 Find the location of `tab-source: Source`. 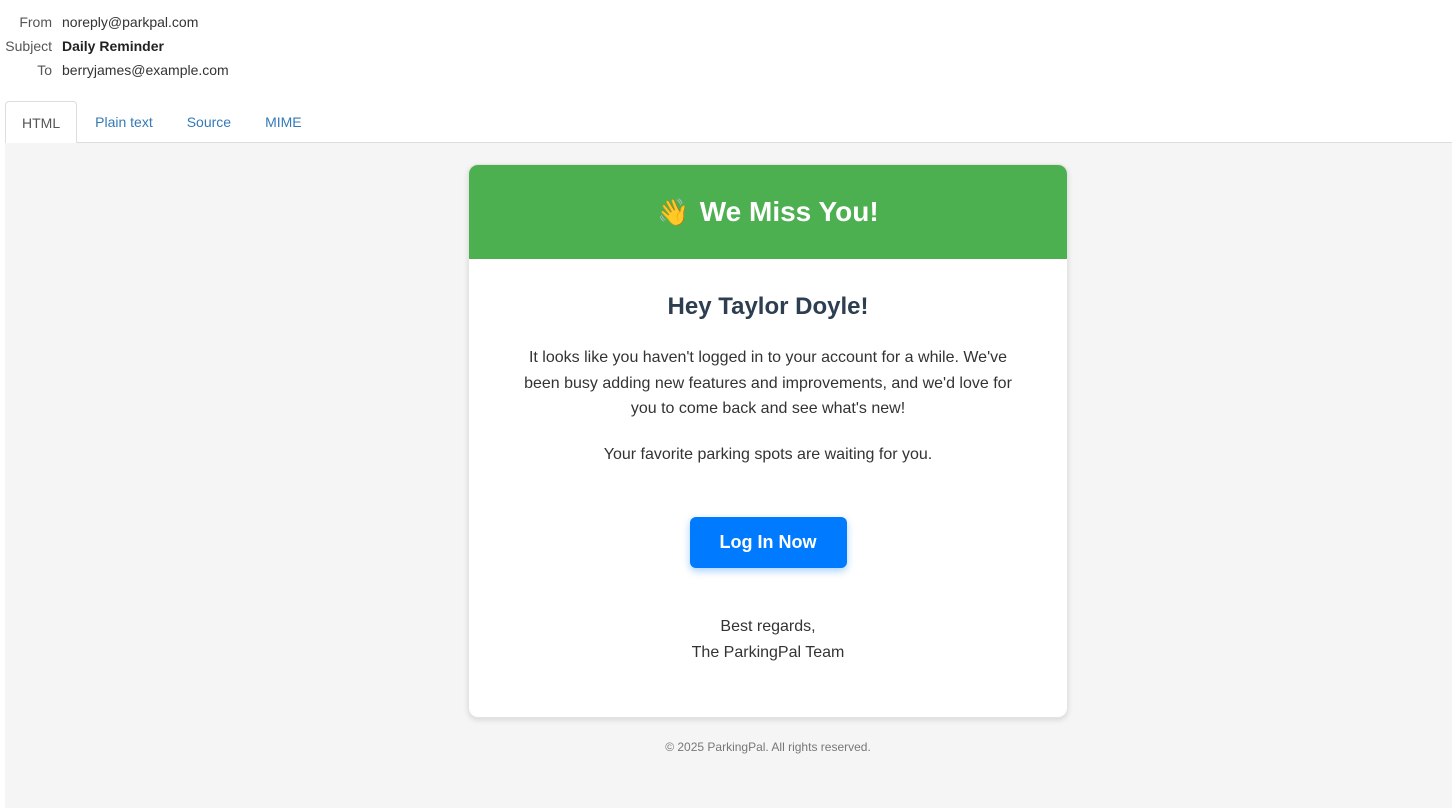

tab-source: Source is located at coordinates (209, 122).